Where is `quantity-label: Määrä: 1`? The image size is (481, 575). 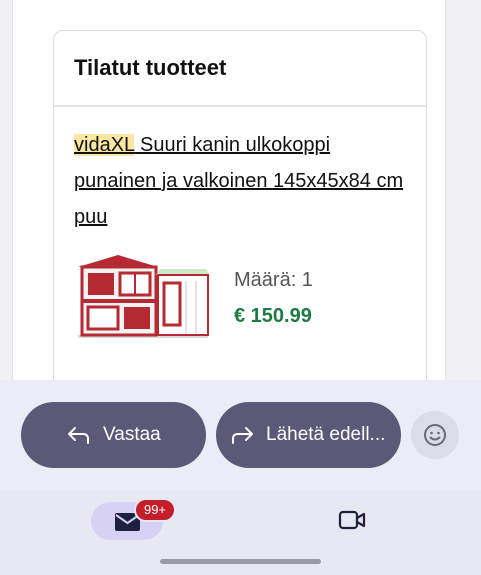
quantity-label: Määrä: 1 is located at coordinates (273, 280).